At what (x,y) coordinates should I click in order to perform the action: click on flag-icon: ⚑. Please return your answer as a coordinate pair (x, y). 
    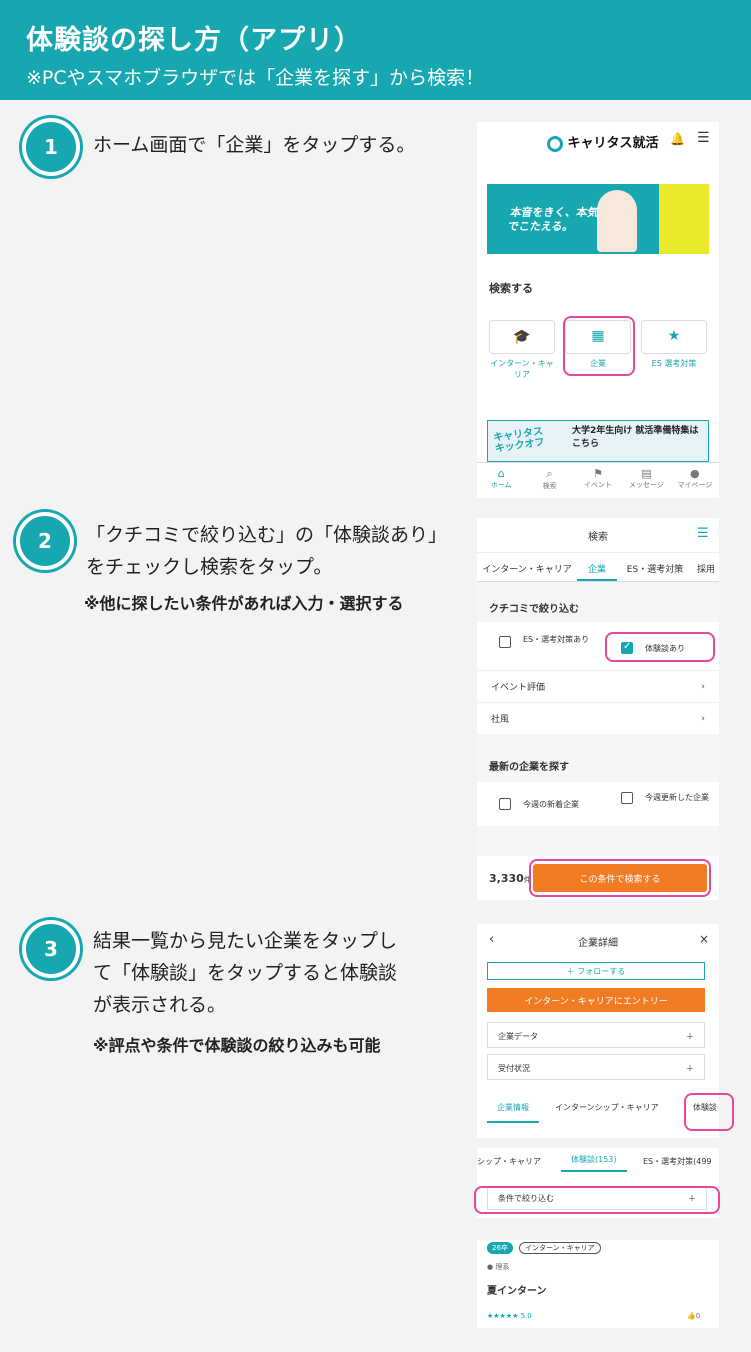
    Looking at the image, I should click on (598, 473).